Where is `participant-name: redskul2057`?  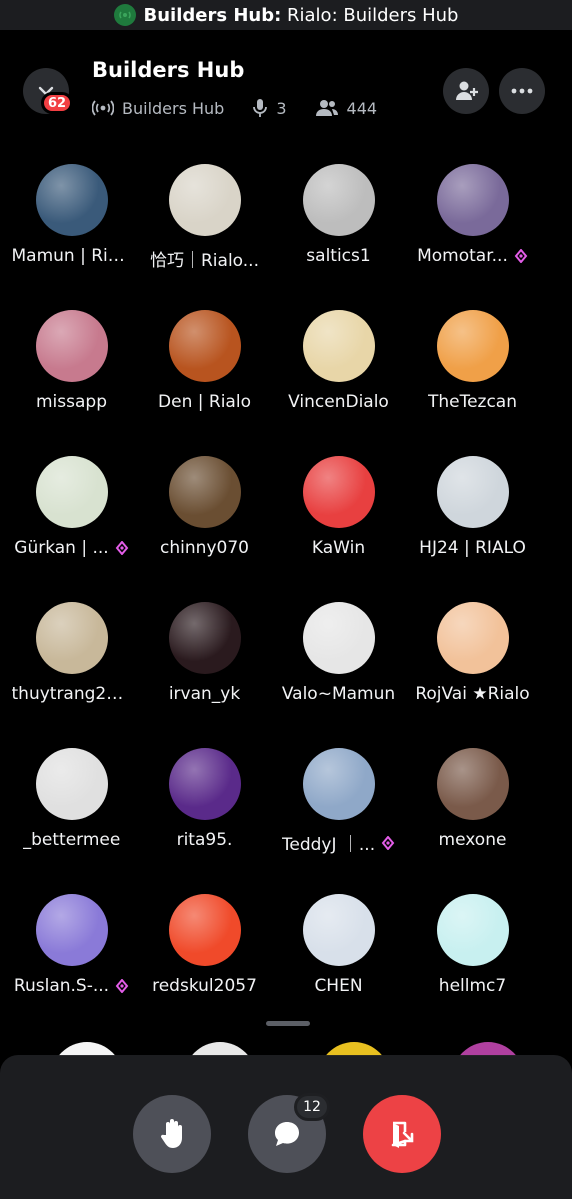
participant-name: redskul2057 is located at coordinates (204, 986).